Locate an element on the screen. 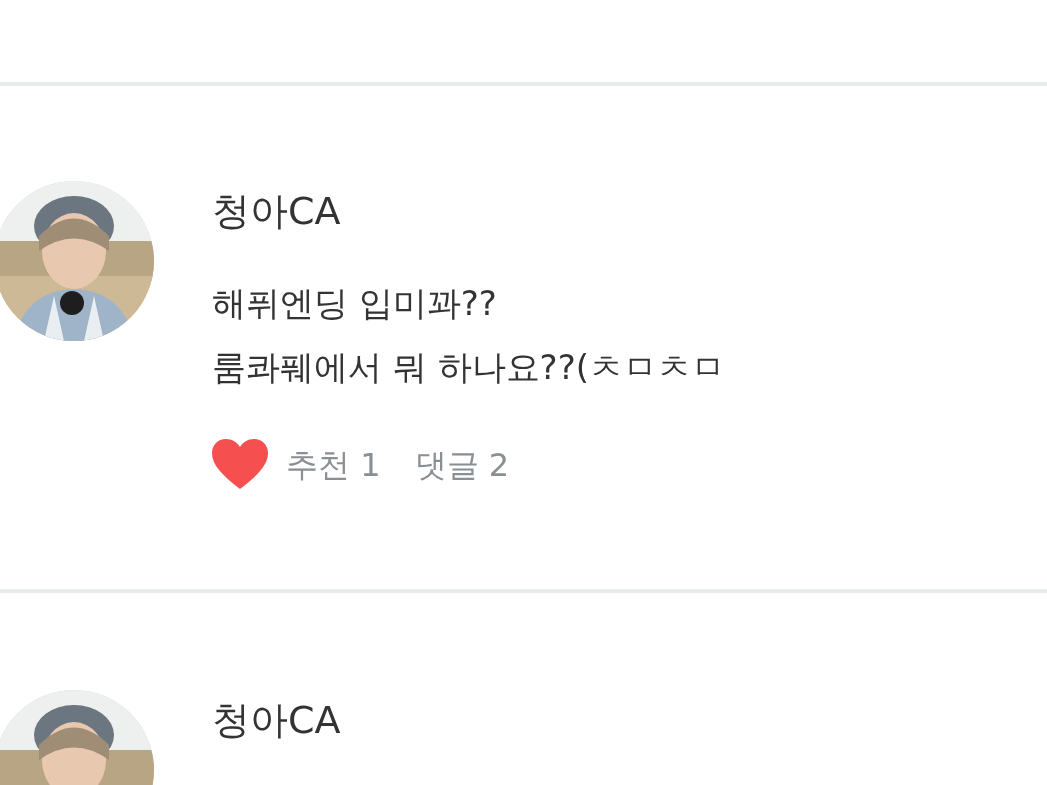 This screenshot has height=785, width=1047. like-count: 추천 1 is located at coordinates (333, 465).